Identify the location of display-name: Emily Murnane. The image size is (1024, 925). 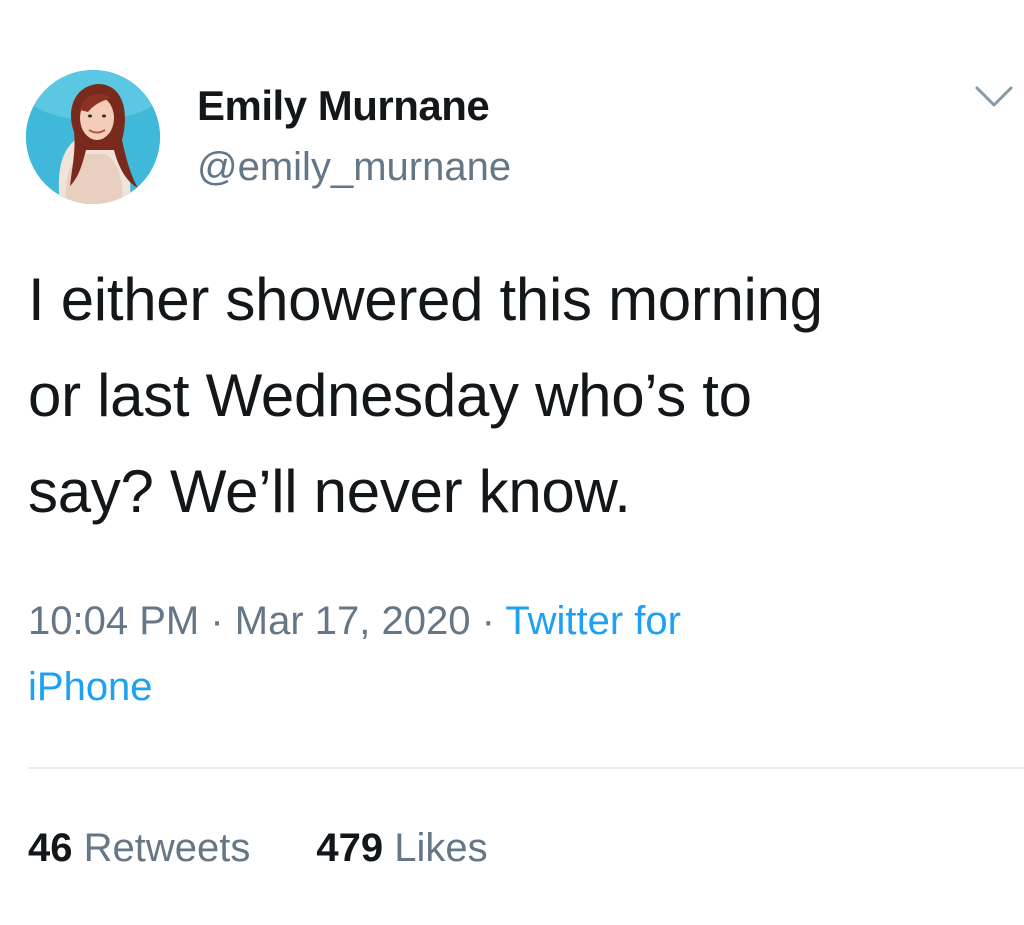
(343, 106).